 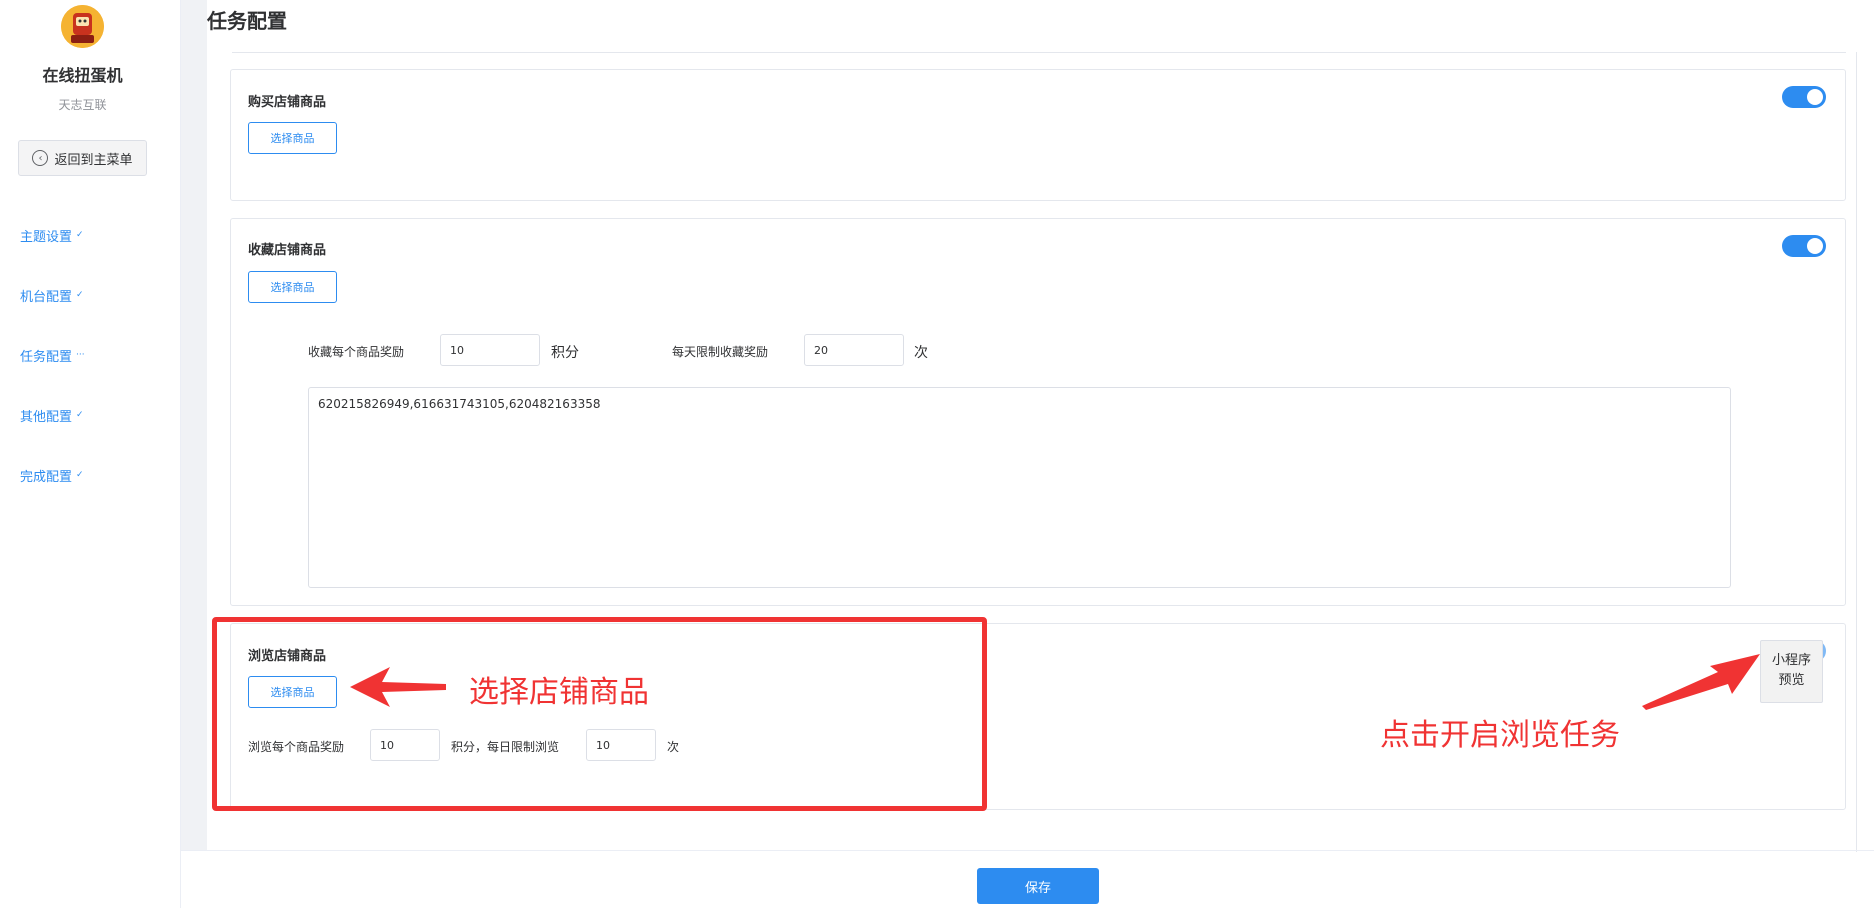 What do you see at coordinates (1038, 135) in the screenshot?
I see `task-card-buy: 购买店铺商品 选择商品` at bounding box center [1038, 135].